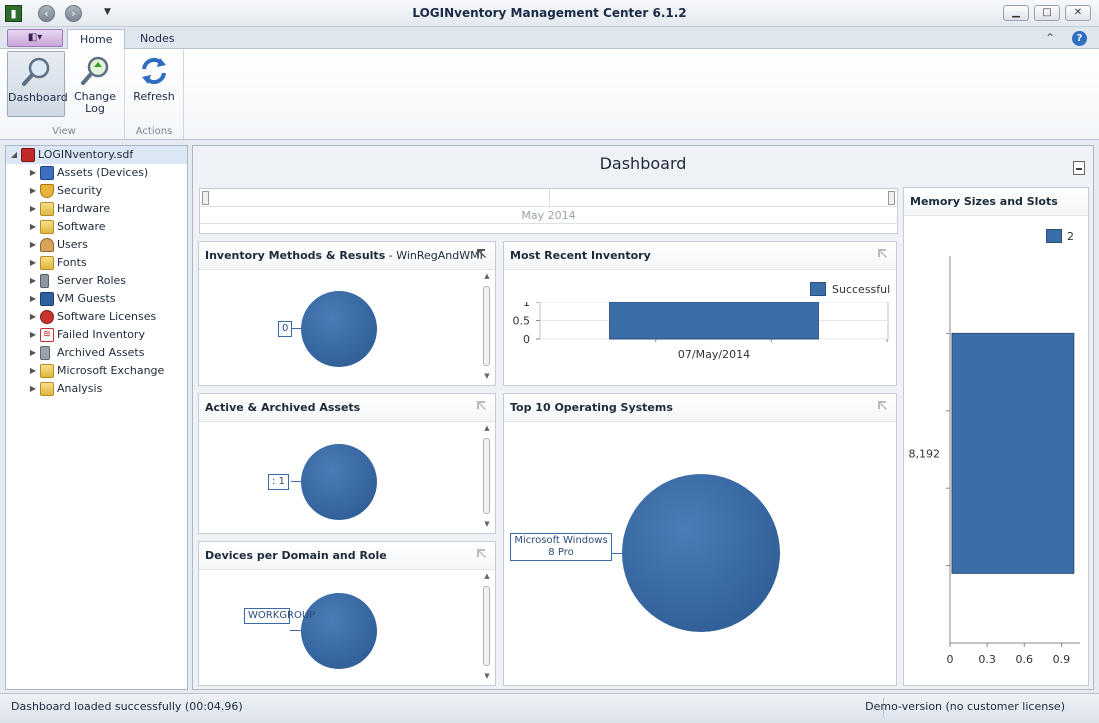  What do you see at coordinates (92, 317) in the screenshot?
I see `tree-item-software-licenses: ▶ Software Licenses` at bounding box center [92, 317].